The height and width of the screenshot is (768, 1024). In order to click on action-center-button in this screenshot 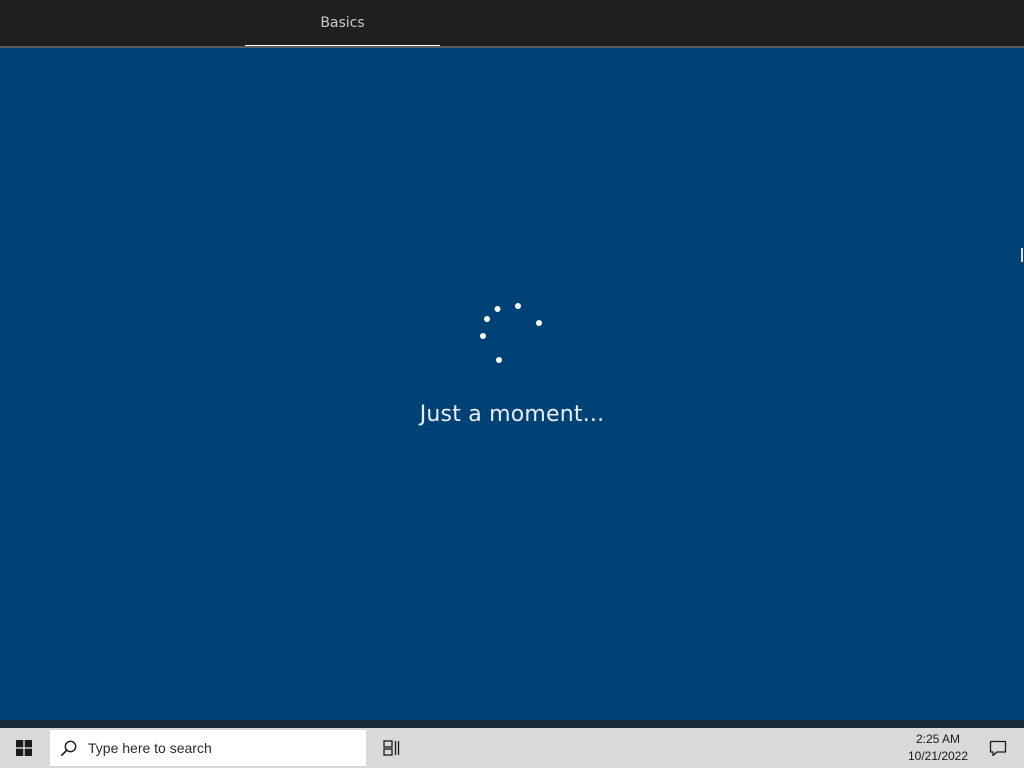, I will do `click(998, 748)`.